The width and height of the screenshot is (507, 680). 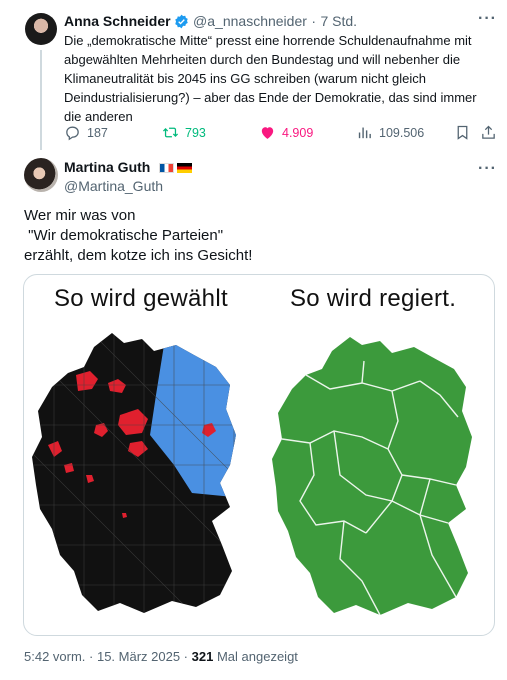 I want to click on retweet-count: 793, so click(x=195, y=132).